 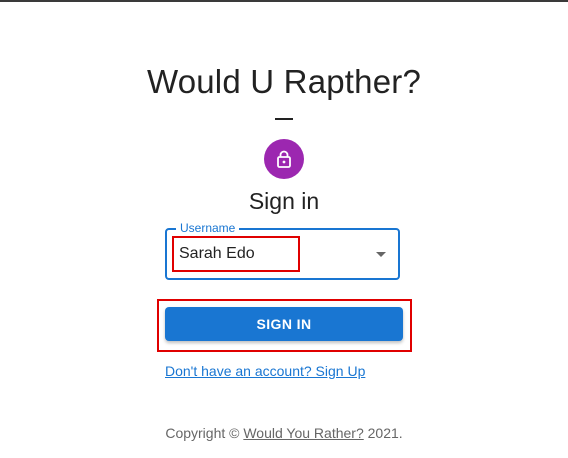 What do you see at coordinates (204, 433) in the screenshot?
I see `copyright-prefix: Copyright ©` at bounding box center [204, 433].